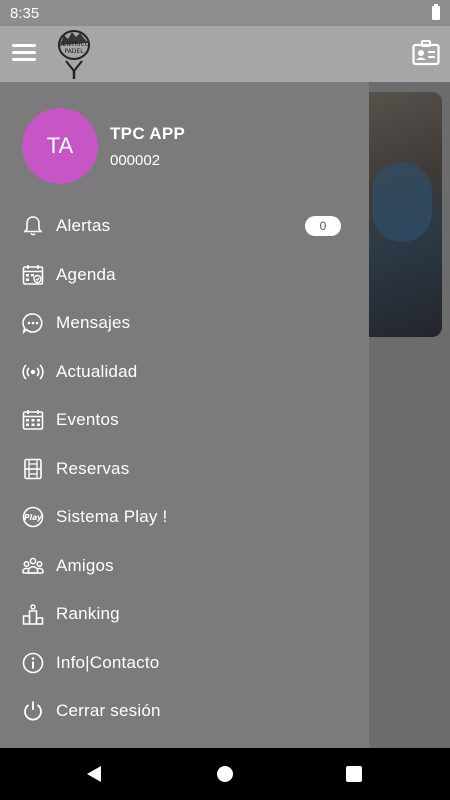  I want to click on logo-text-line1: CENTRICO, so click(74, 44).